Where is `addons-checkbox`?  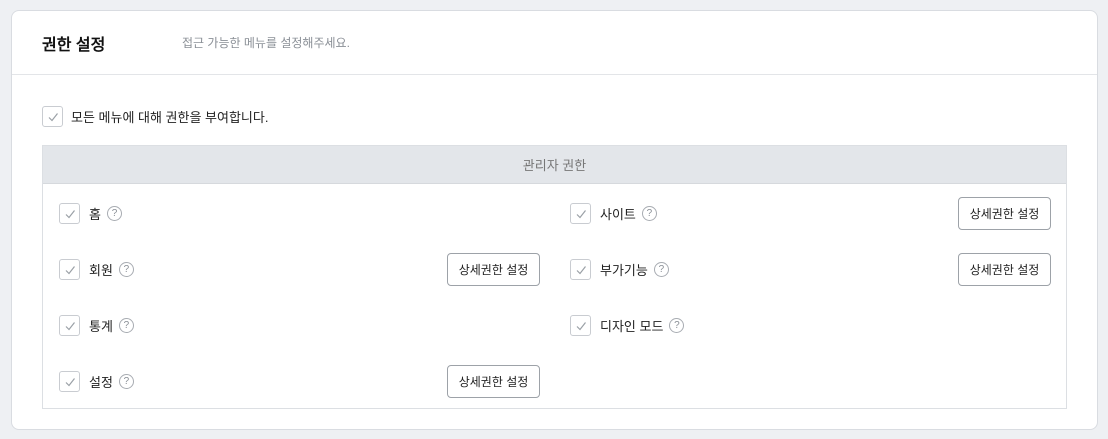
addons-checkbox is located at coordinates (580, 269).